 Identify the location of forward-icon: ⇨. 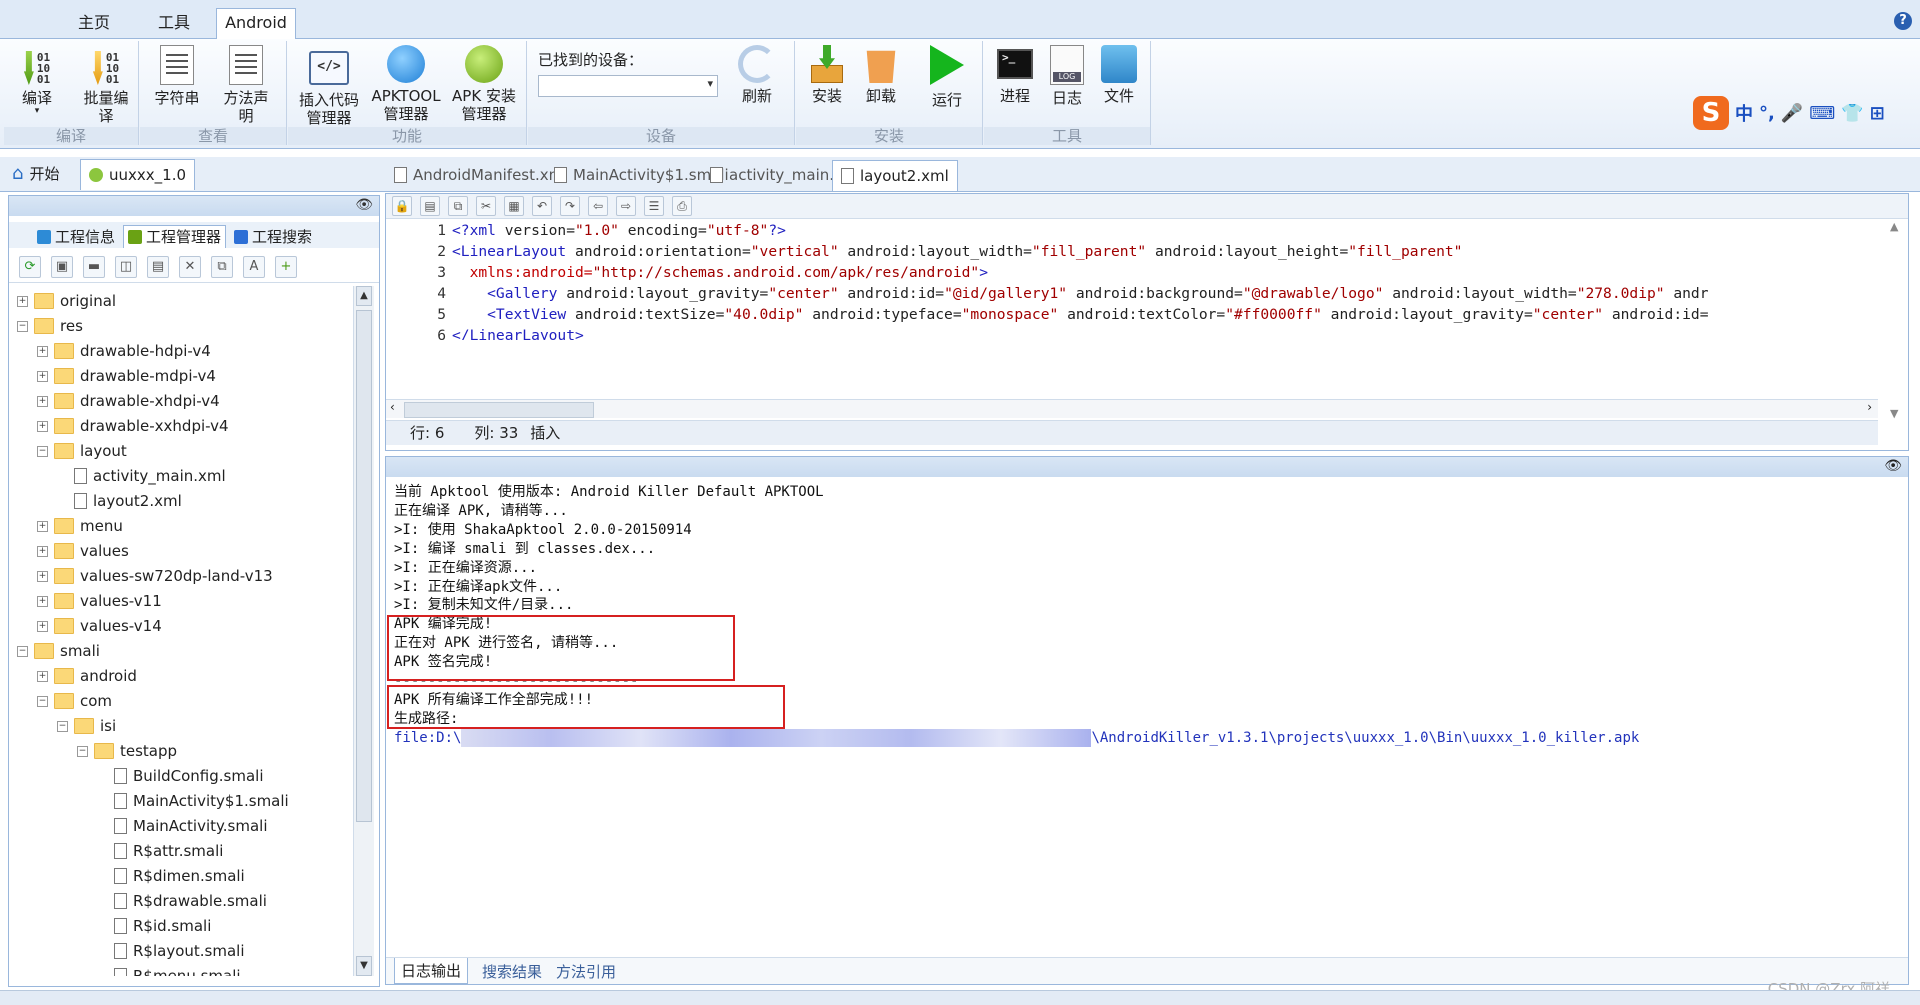
(626, 206).